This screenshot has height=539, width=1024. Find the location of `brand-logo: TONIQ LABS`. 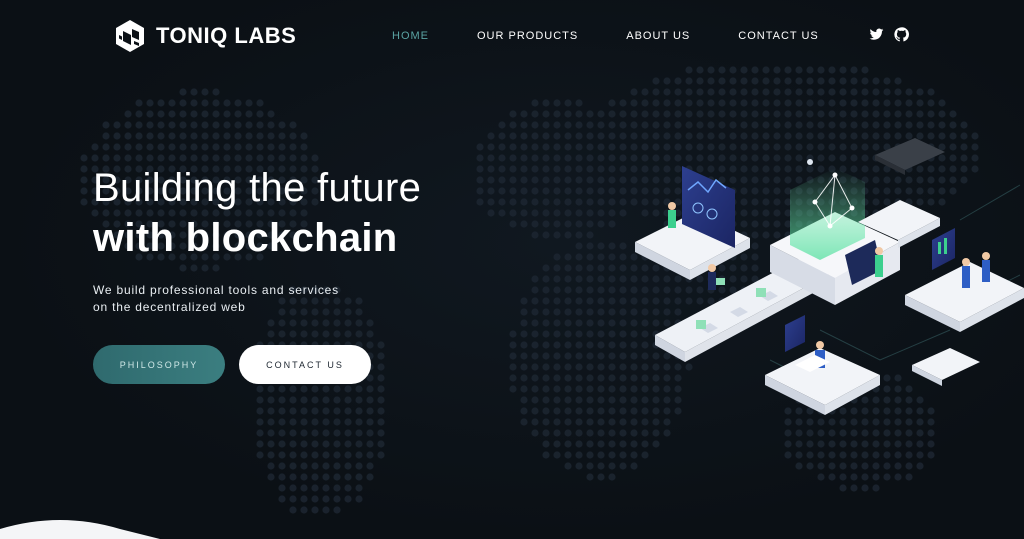

brand-logo: TONIQ LABS is located at coordinates (205, 36).